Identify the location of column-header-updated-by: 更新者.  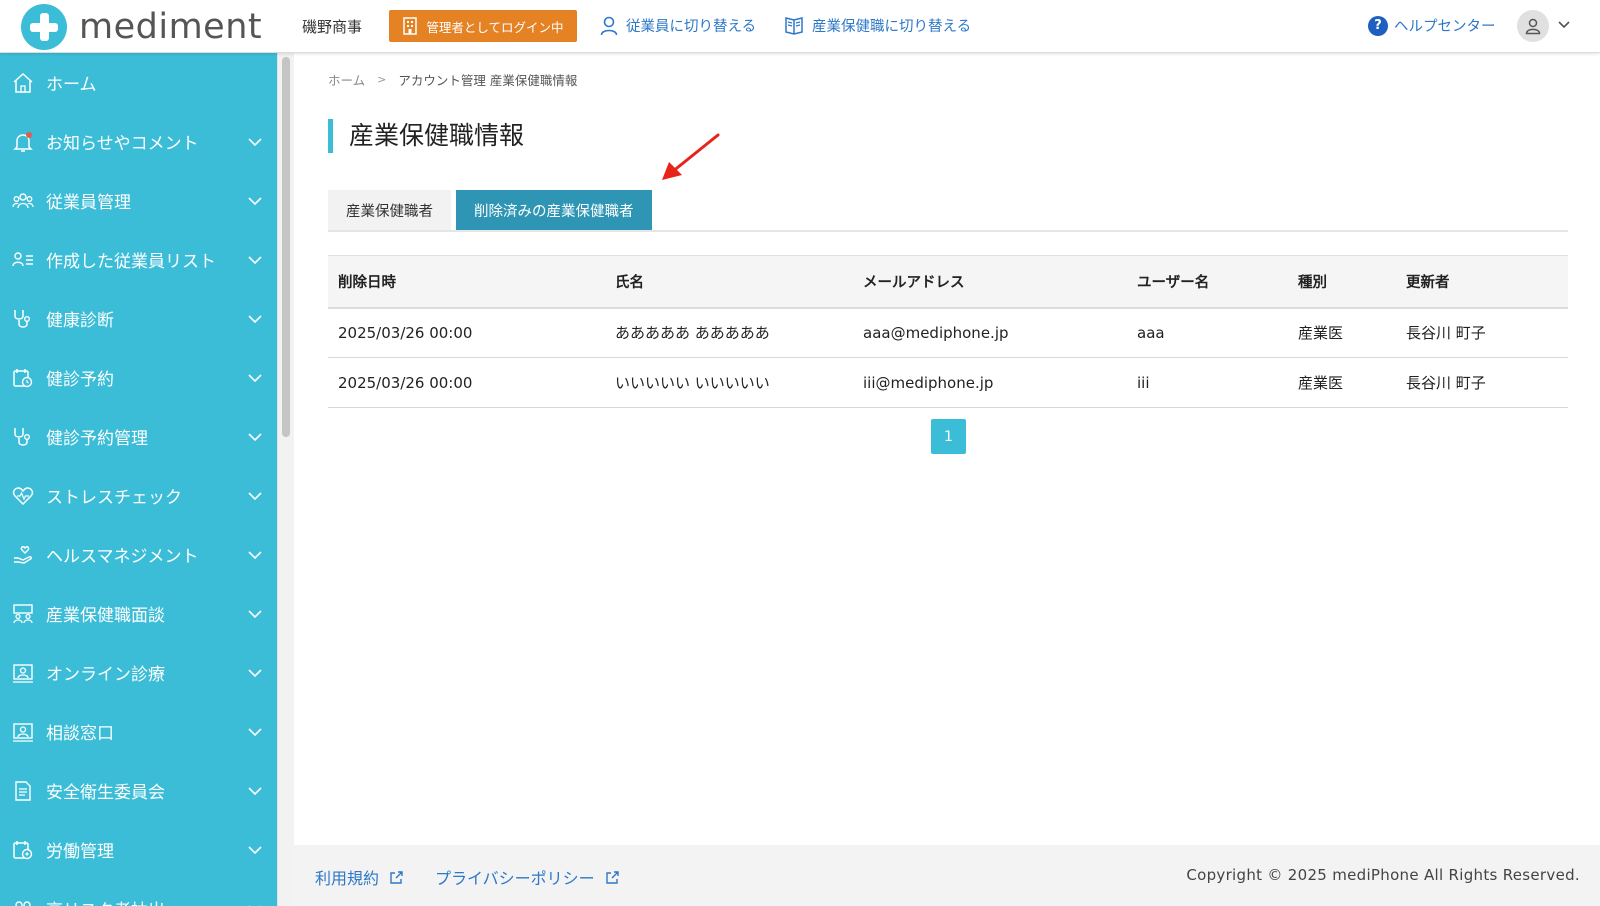
(1482, 282).